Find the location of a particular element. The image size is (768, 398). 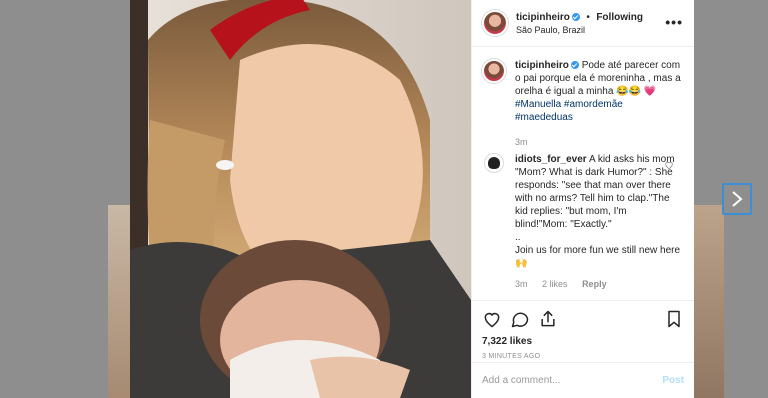

add-comment-bar: Post is located at coordinates (583, 380).